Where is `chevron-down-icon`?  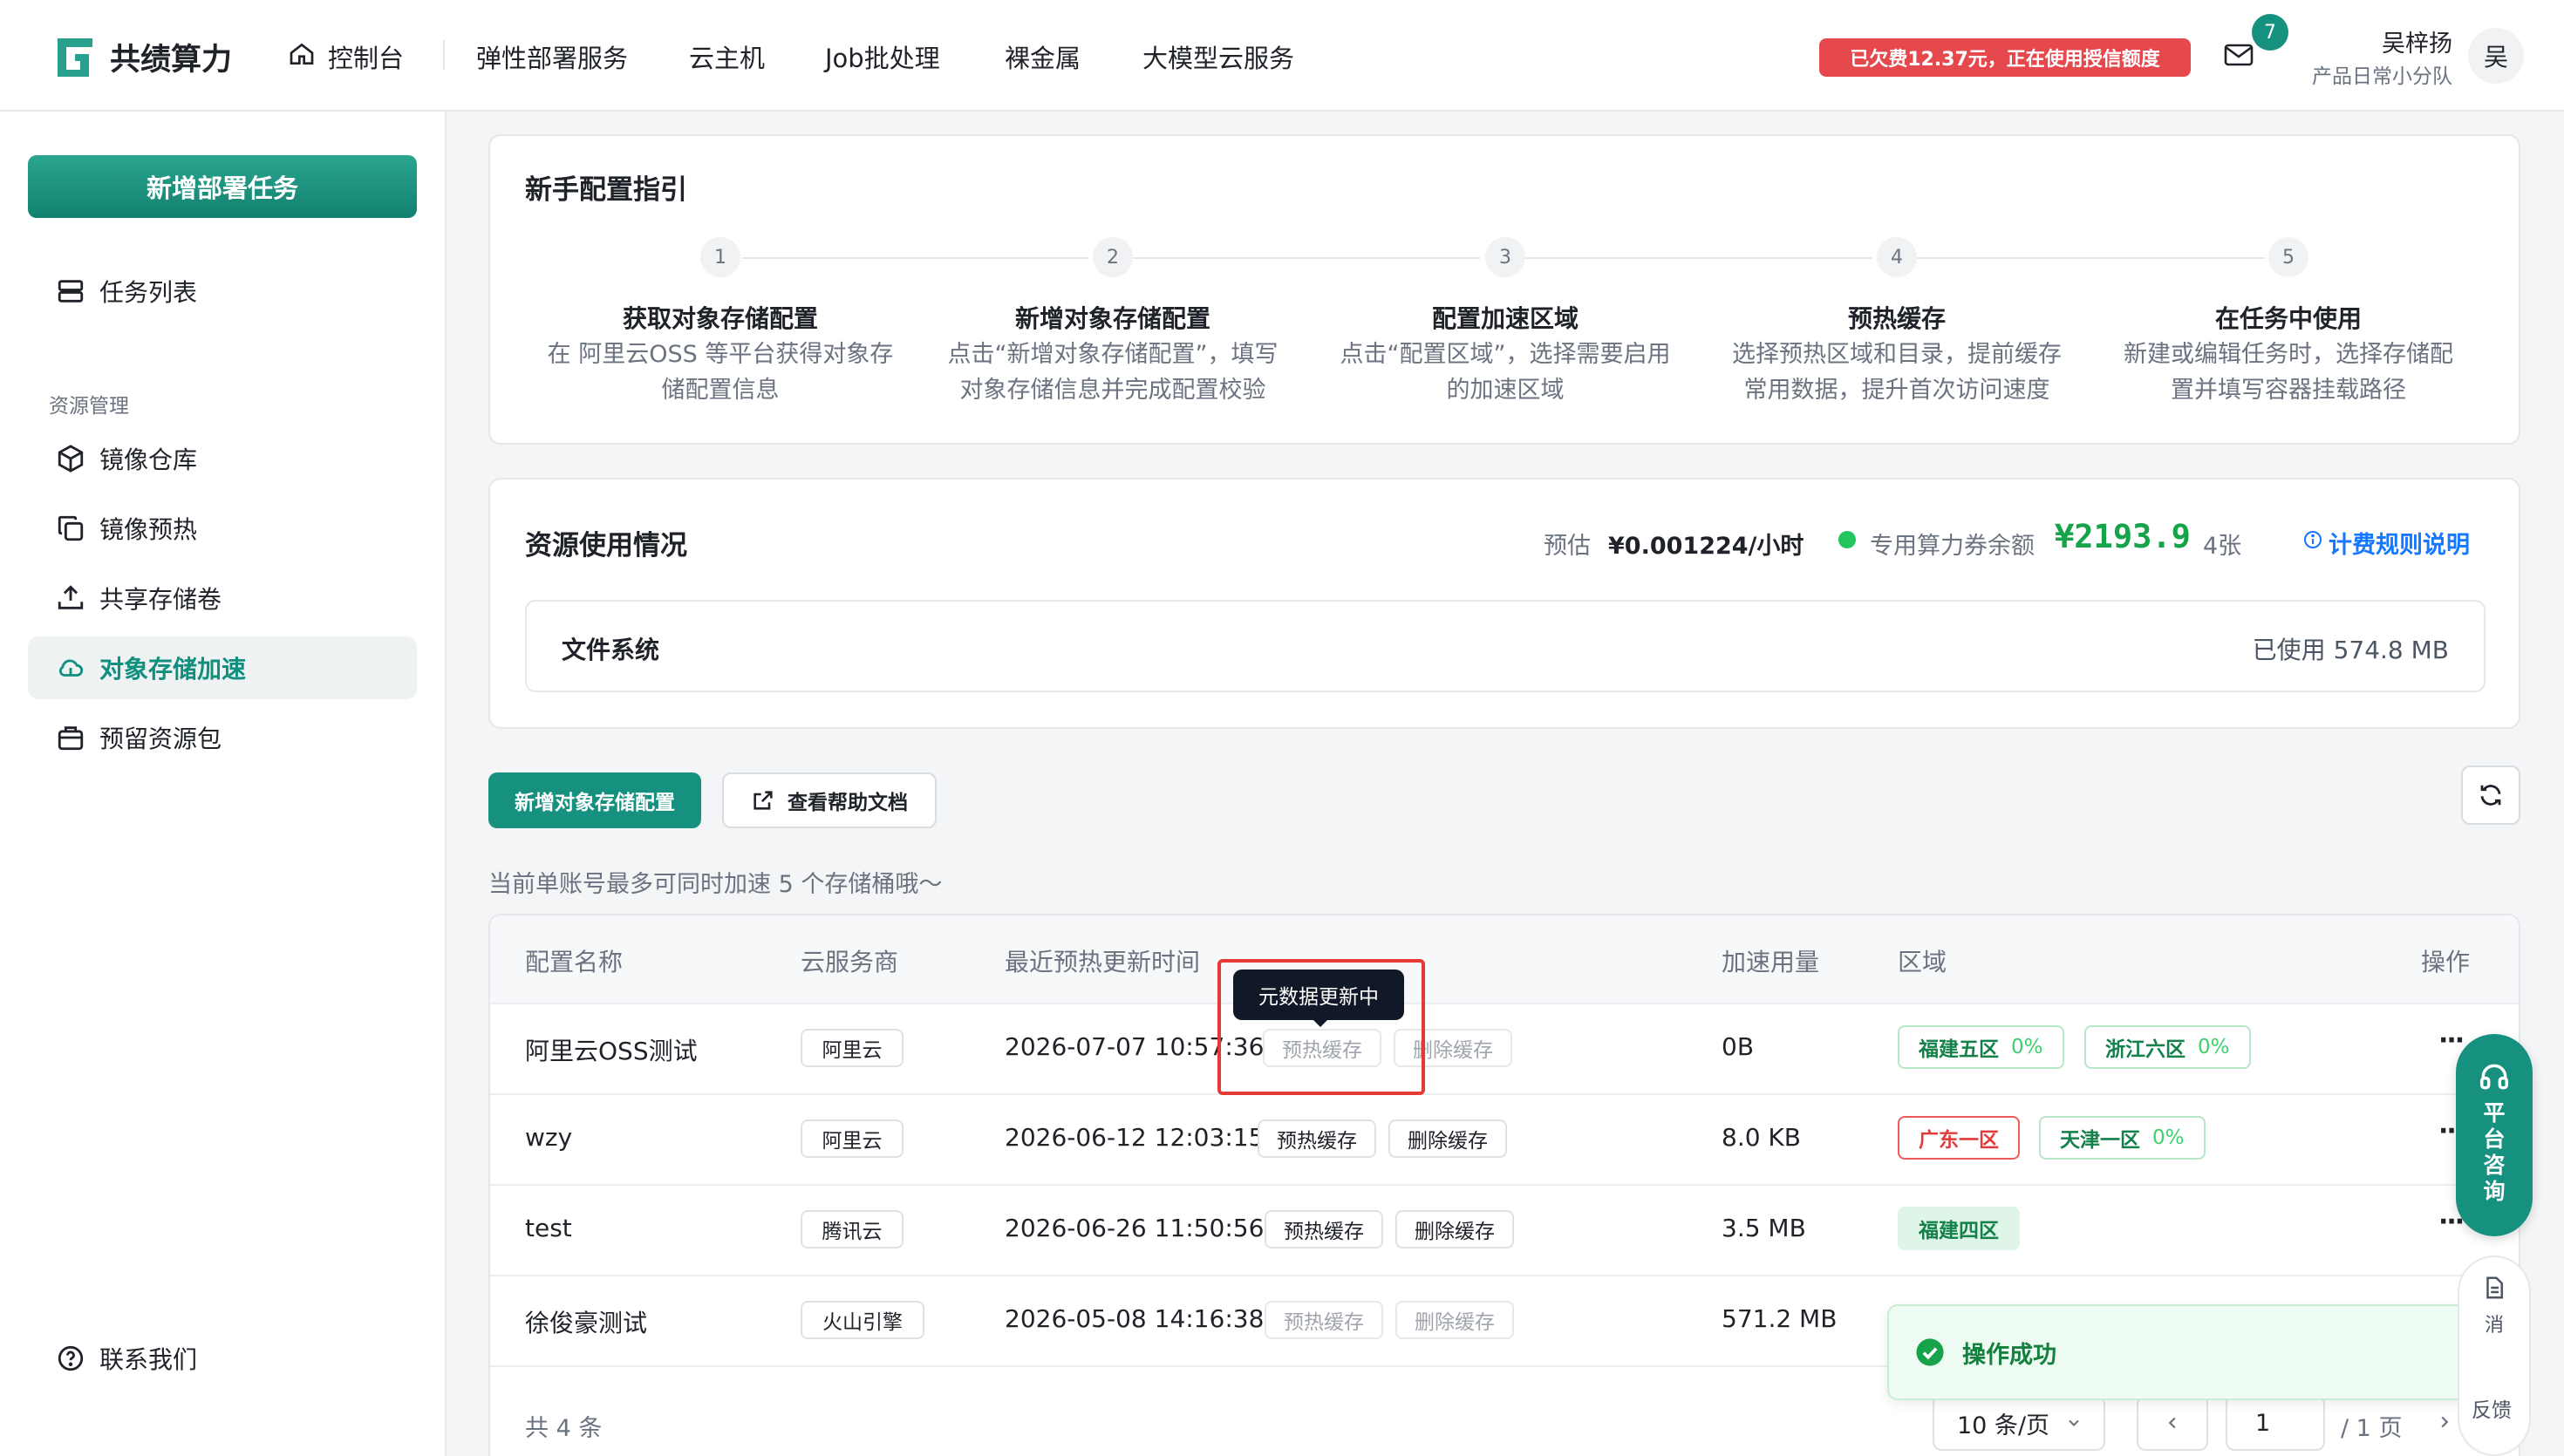
chevron-down-icon is located at coordinates (2074, 1423).